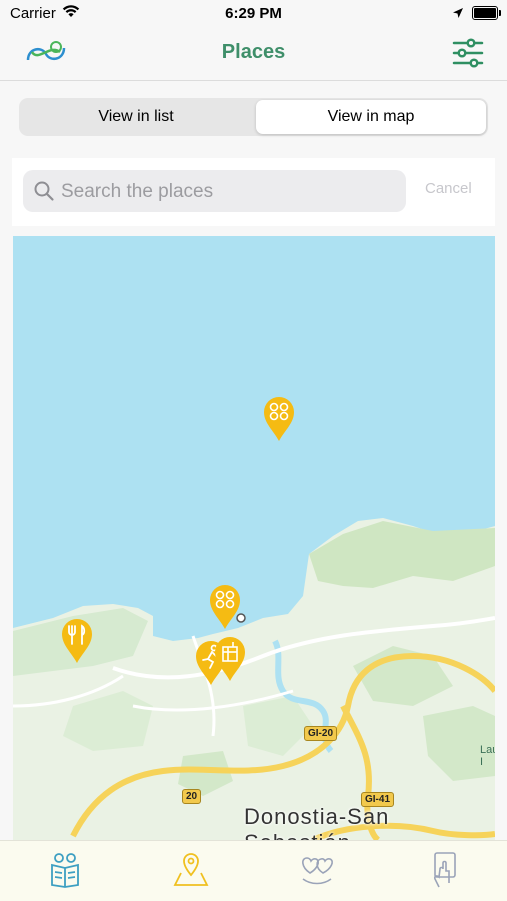 This screenshot has width=507, height=901. I want to click on sliders-icon, so click(468, 55).